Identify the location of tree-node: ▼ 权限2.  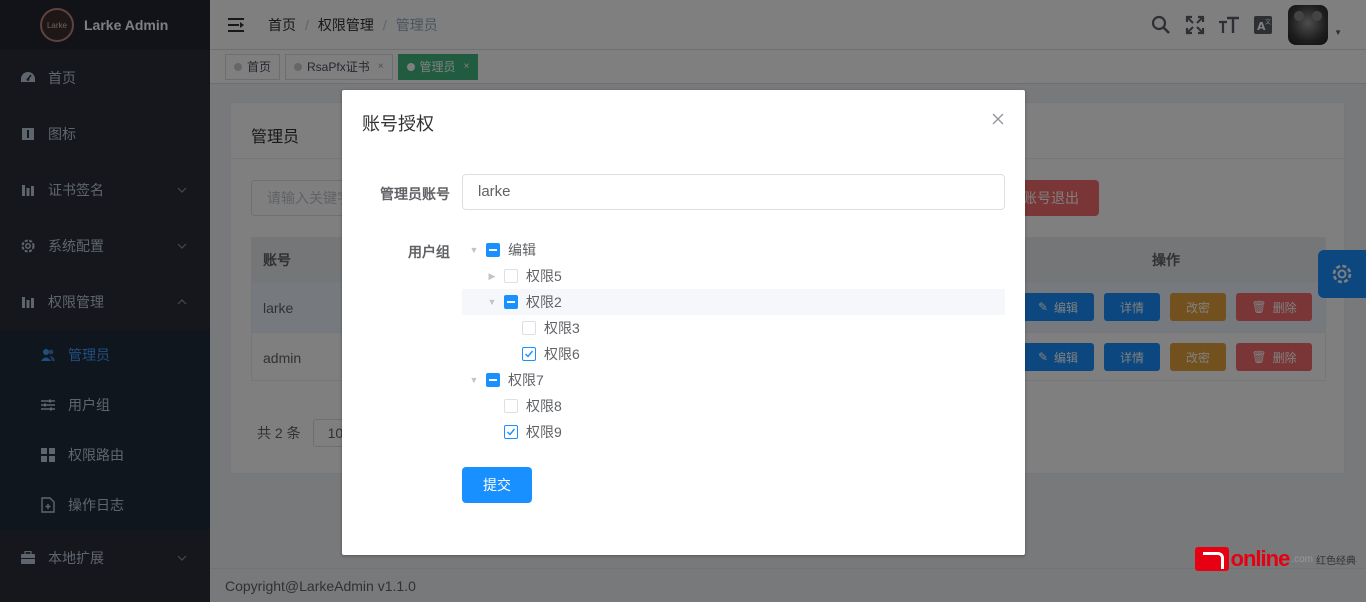
(733, 302).